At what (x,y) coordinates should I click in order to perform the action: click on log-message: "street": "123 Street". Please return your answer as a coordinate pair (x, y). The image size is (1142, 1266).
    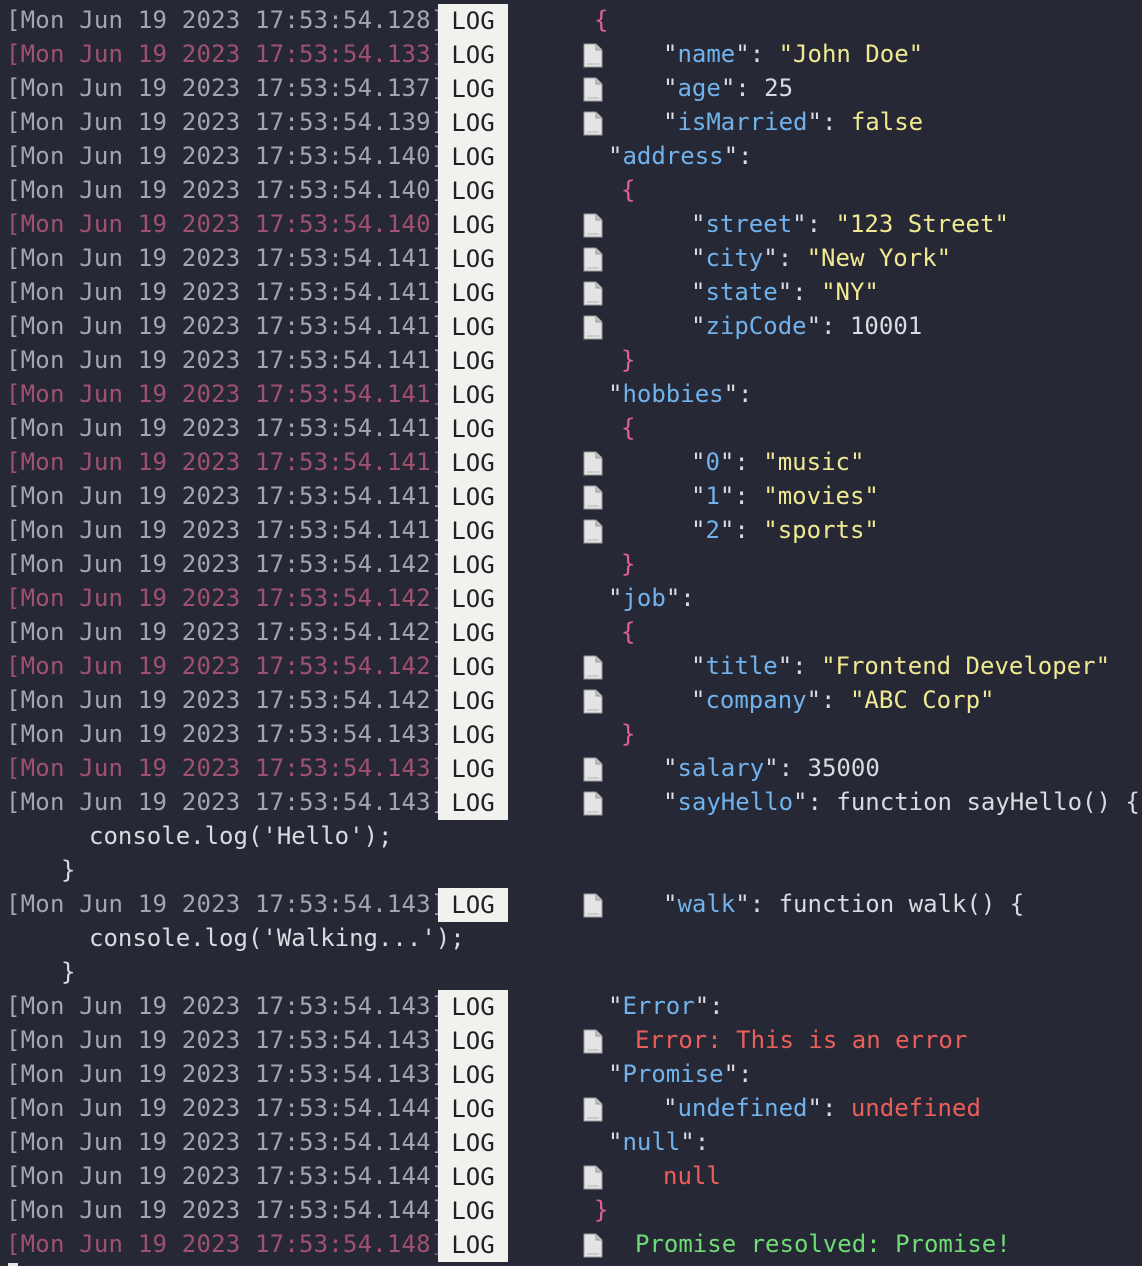
    Looking at the image, I should click on (850, 224).